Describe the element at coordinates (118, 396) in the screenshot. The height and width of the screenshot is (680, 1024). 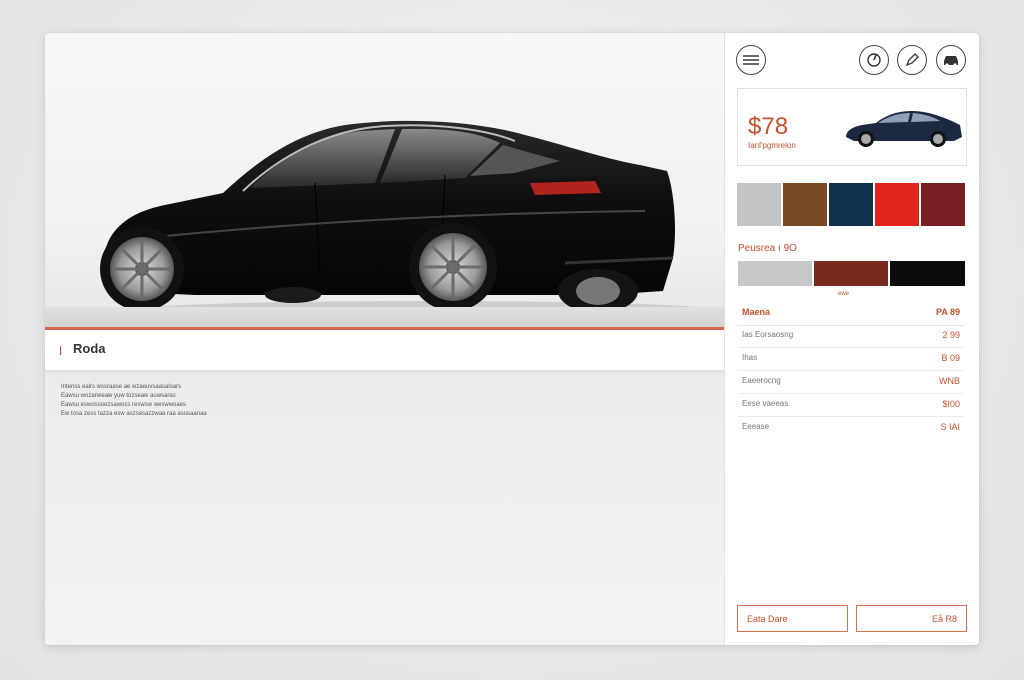
I see `description-line: Eawsu wozaneeaw yuw tozseaw auwsaras` at that location.